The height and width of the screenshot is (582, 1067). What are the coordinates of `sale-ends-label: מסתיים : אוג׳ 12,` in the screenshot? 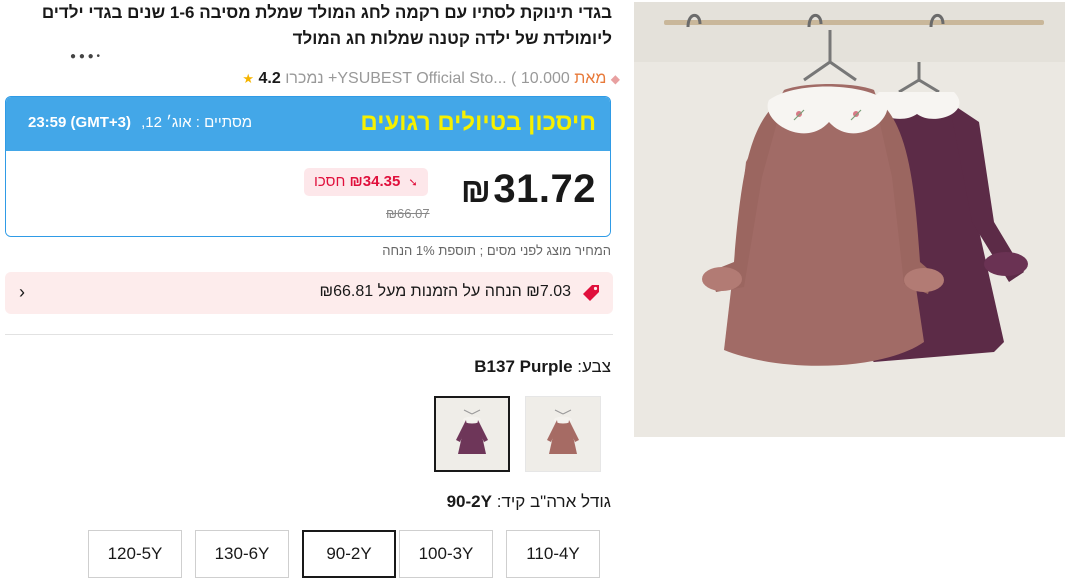 It's located at (197, 122).